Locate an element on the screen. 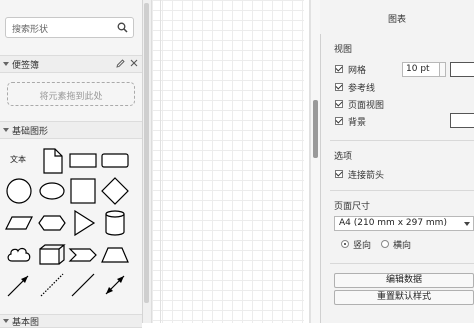  page-size-selected: A4 (210 mm x 297 mm) is located at coordinates (393, 223).